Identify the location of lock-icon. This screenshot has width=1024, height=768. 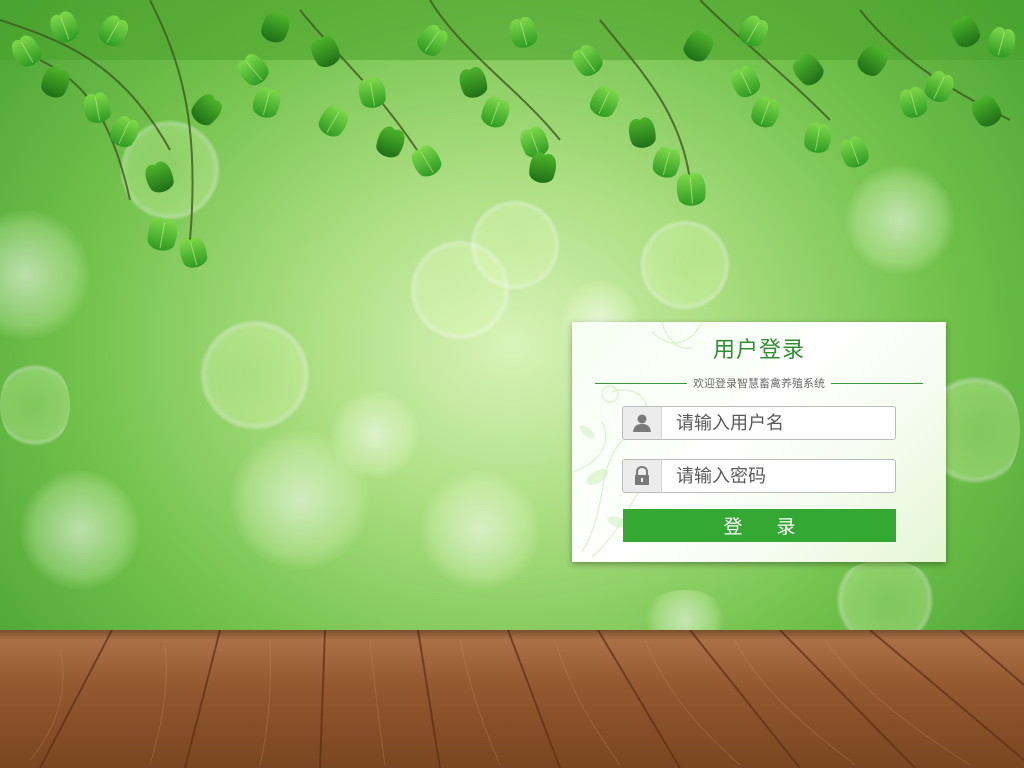
(642, 476).